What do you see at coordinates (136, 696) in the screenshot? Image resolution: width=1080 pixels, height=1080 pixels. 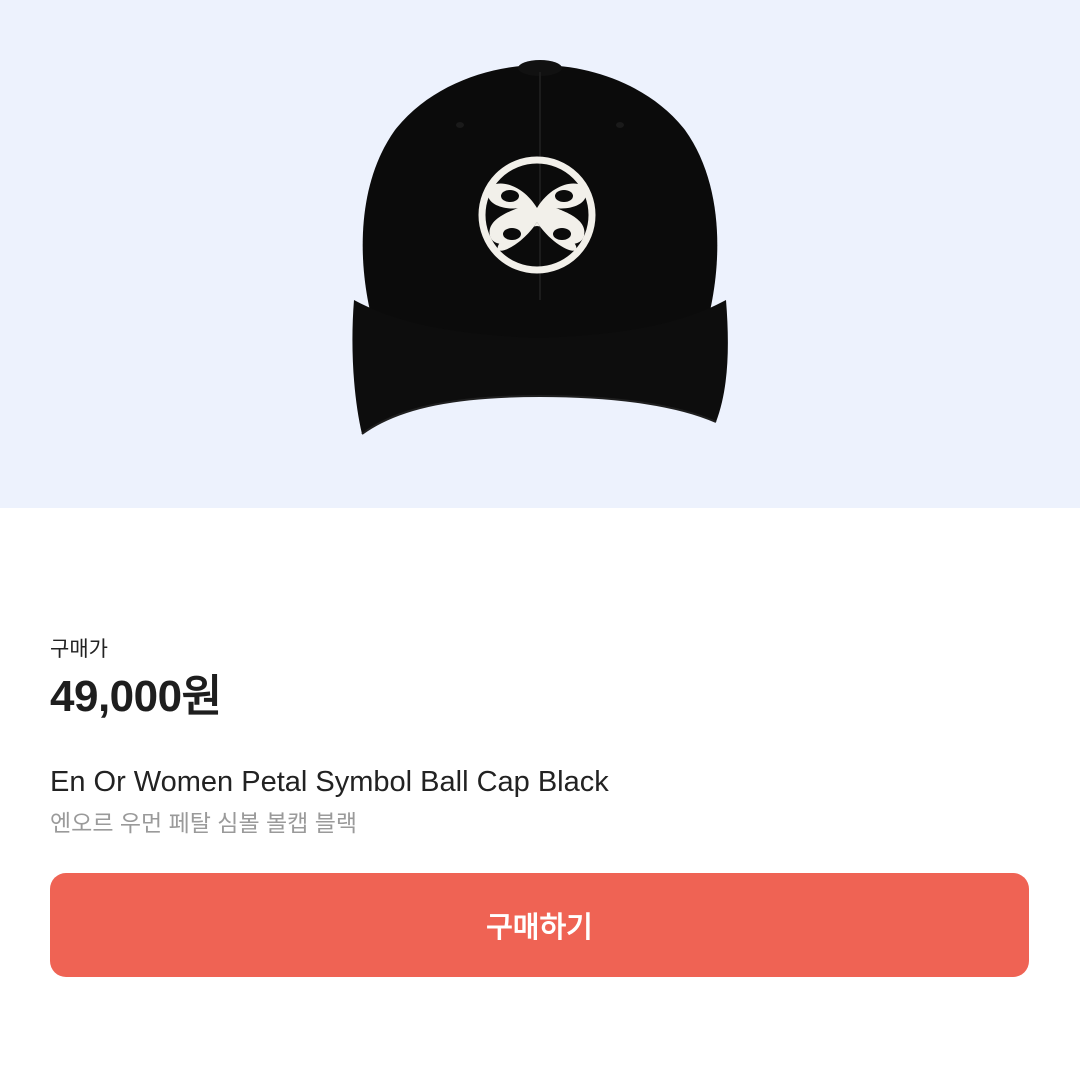 I see `price: 49,000원` at bounding box center [136, 696].